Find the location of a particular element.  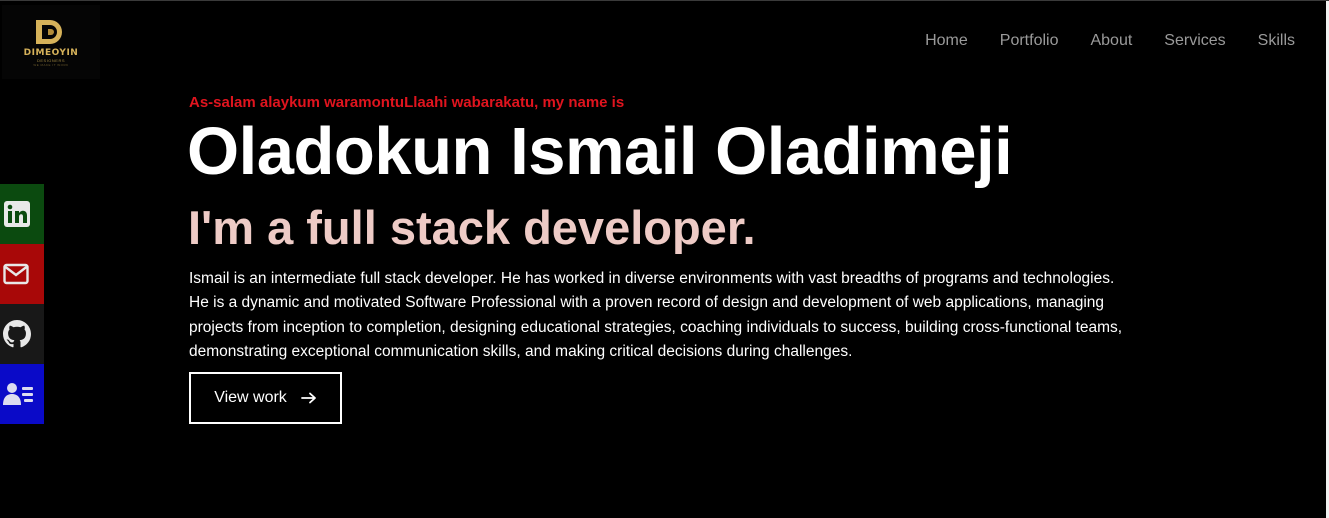

main-nav: Home Portfolio About Services Skills is located at coordinates (1110, 41).